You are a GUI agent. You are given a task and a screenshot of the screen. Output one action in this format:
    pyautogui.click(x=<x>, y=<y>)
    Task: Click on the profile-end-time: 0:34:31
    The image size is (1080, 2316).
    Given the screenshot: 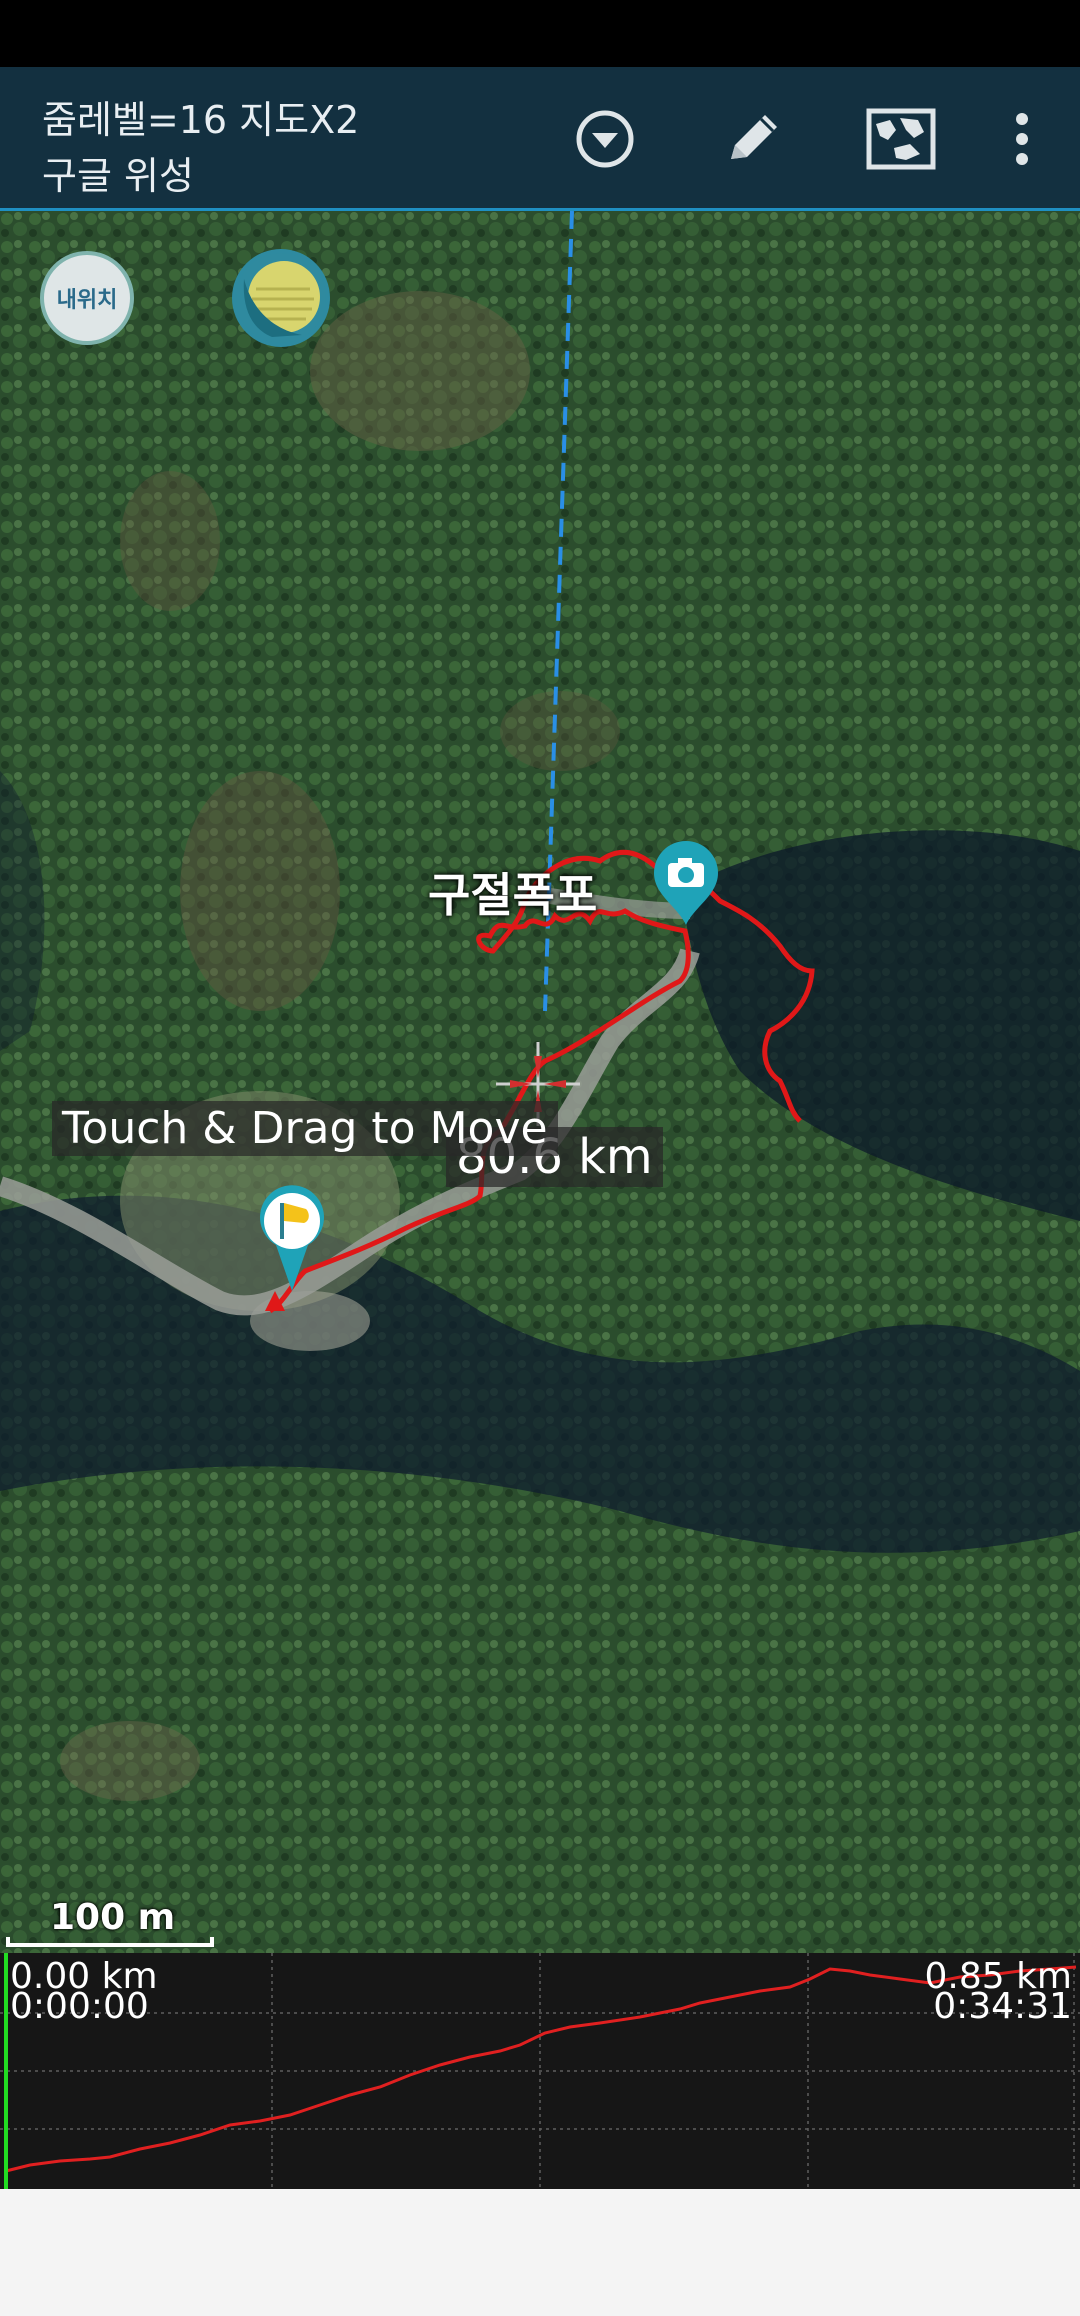 What is the action you would take?
    pyautogui.click(x=1002, y=2006)
    